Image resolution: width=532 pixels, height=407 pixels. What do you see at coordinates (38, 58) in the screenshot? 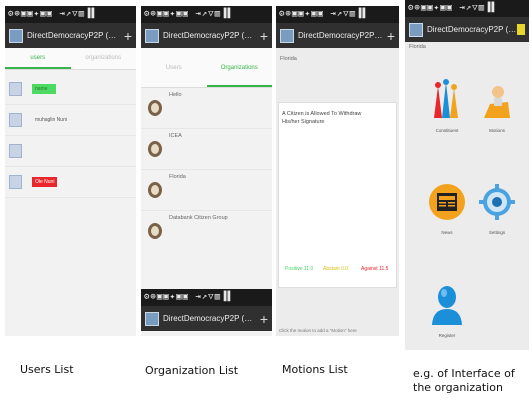
I see `tab-users: users` at bounding box center [38, 58].